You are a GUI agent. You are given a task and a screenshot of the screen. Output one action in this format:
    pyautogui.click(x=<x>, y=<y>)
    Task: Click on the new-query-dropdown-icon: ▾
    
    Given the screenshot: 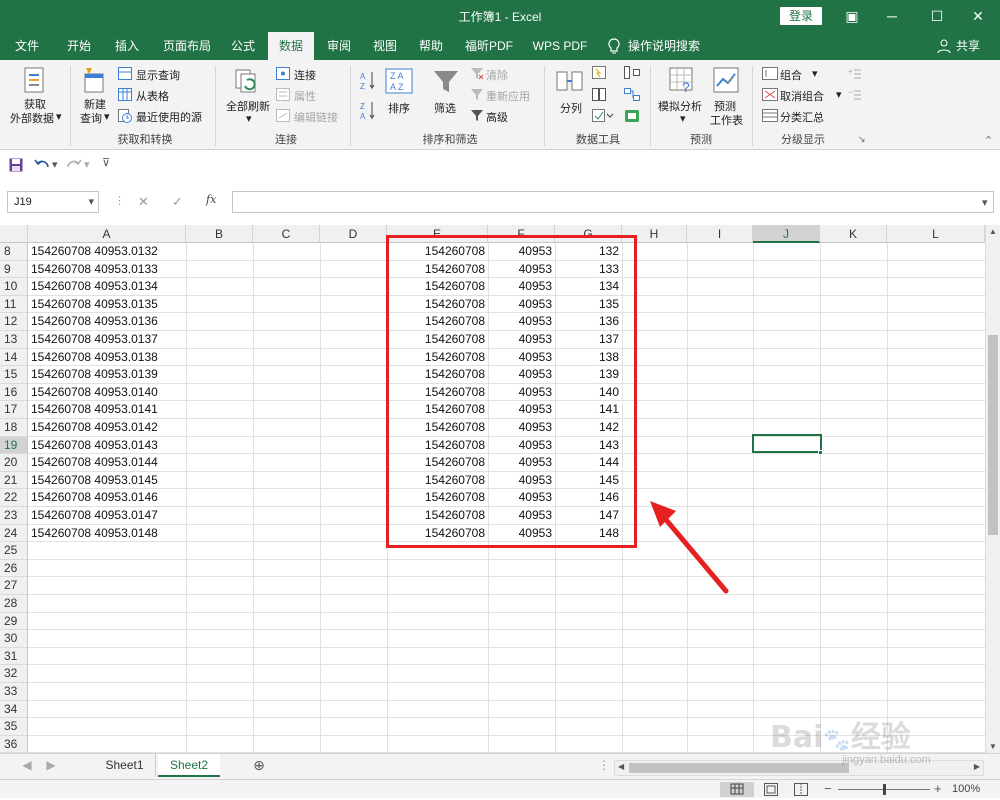 What is the action you would take?
    pyautogui.click(x=107, y=116)
    